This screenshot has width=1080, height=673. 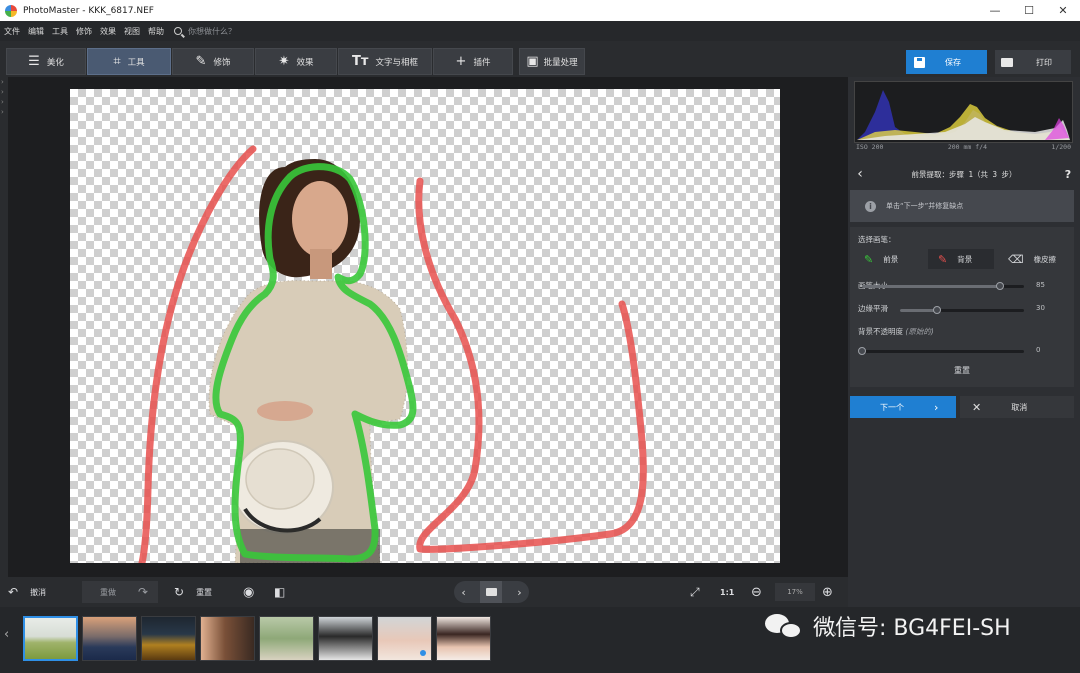 I want to click on back-arrow-icon: ‹, so click(x=860, y=174).